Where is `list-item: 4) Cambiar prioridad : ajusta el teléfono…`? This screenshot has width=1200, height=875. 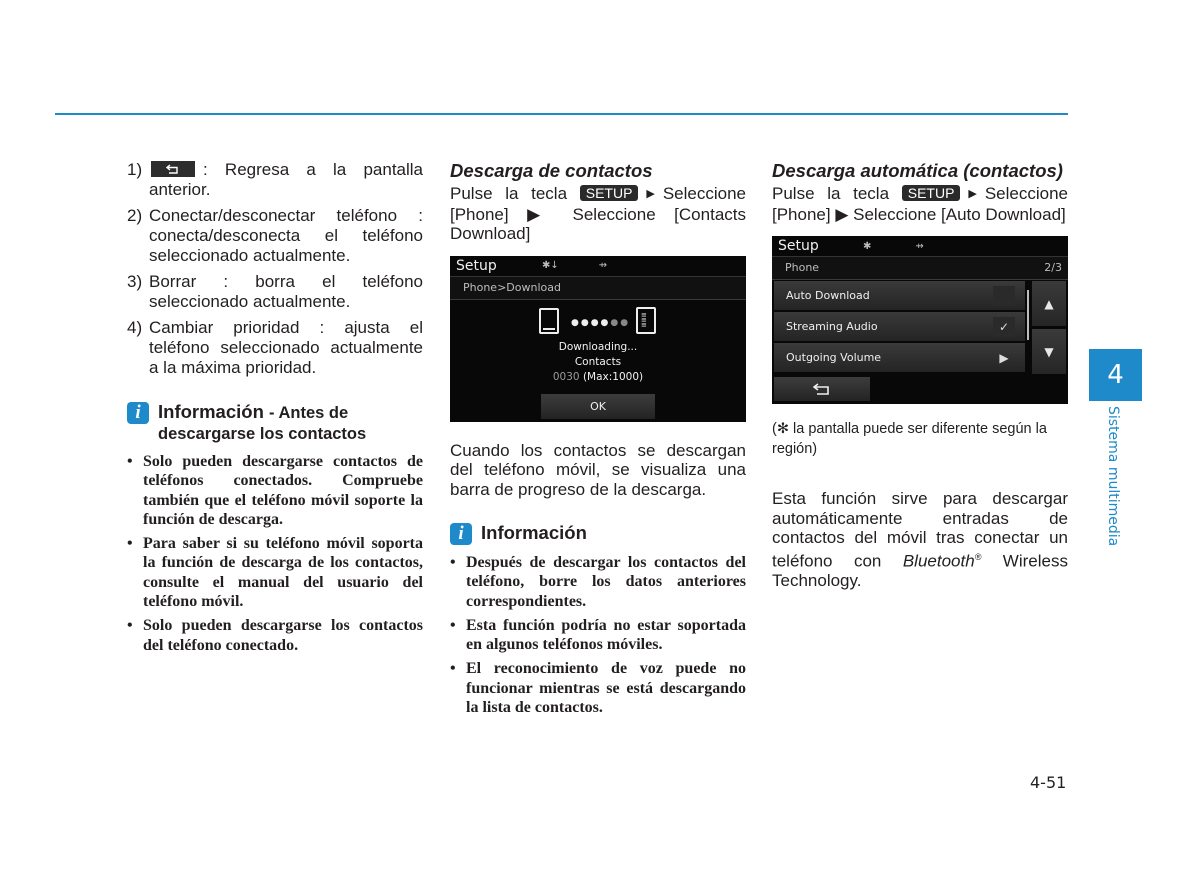
list-item: 4) Cambiar prioridad : ajusta el teléfono… is located at coordinates (275, 347).